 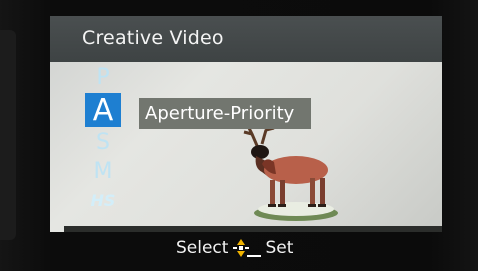 What do you see at coordinates (246, 39) in the screenshot?
I see `menu-title-bar: Creative Video` at bounding box center [246, 39].